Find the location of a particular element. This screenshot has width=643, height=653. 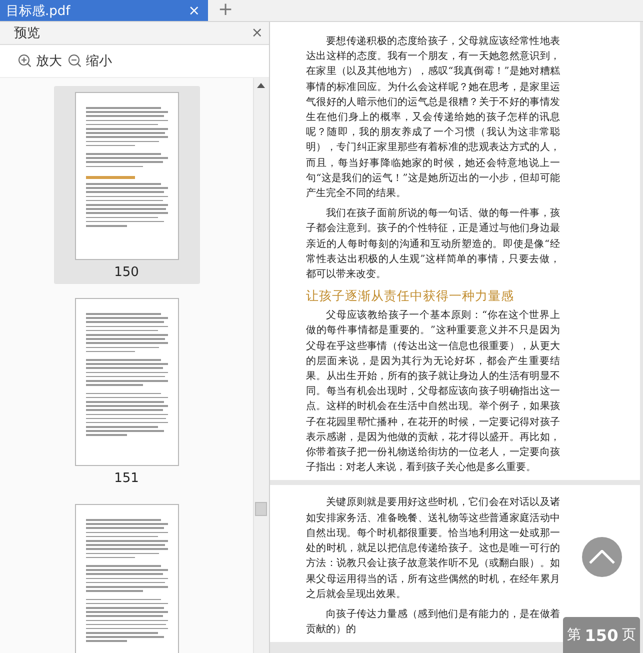

paragraph: 我们在孩子面前所说的每一句话、做的每一件事，孩子都会注意到。孩子的个性特征，正是通过与他们身边最亲近的人每时每刻的沟通和互动所塑造的。即使是像“经常性表达出积极的人生观”这样简单的事情，只要去做，都可以带来改变。 is located at coordinates (433, 244).